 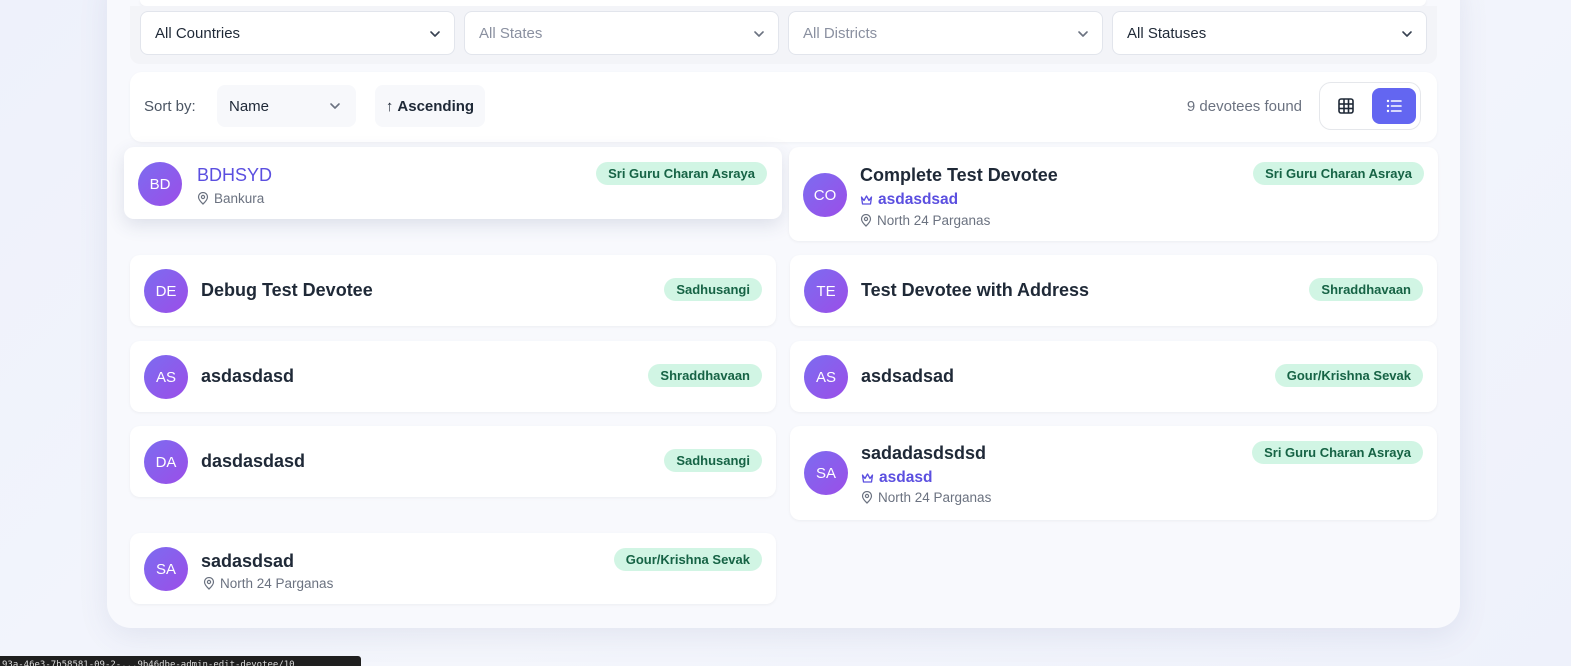 I want to click on country-filter-value: All Countries, so click(x=198, y=33).